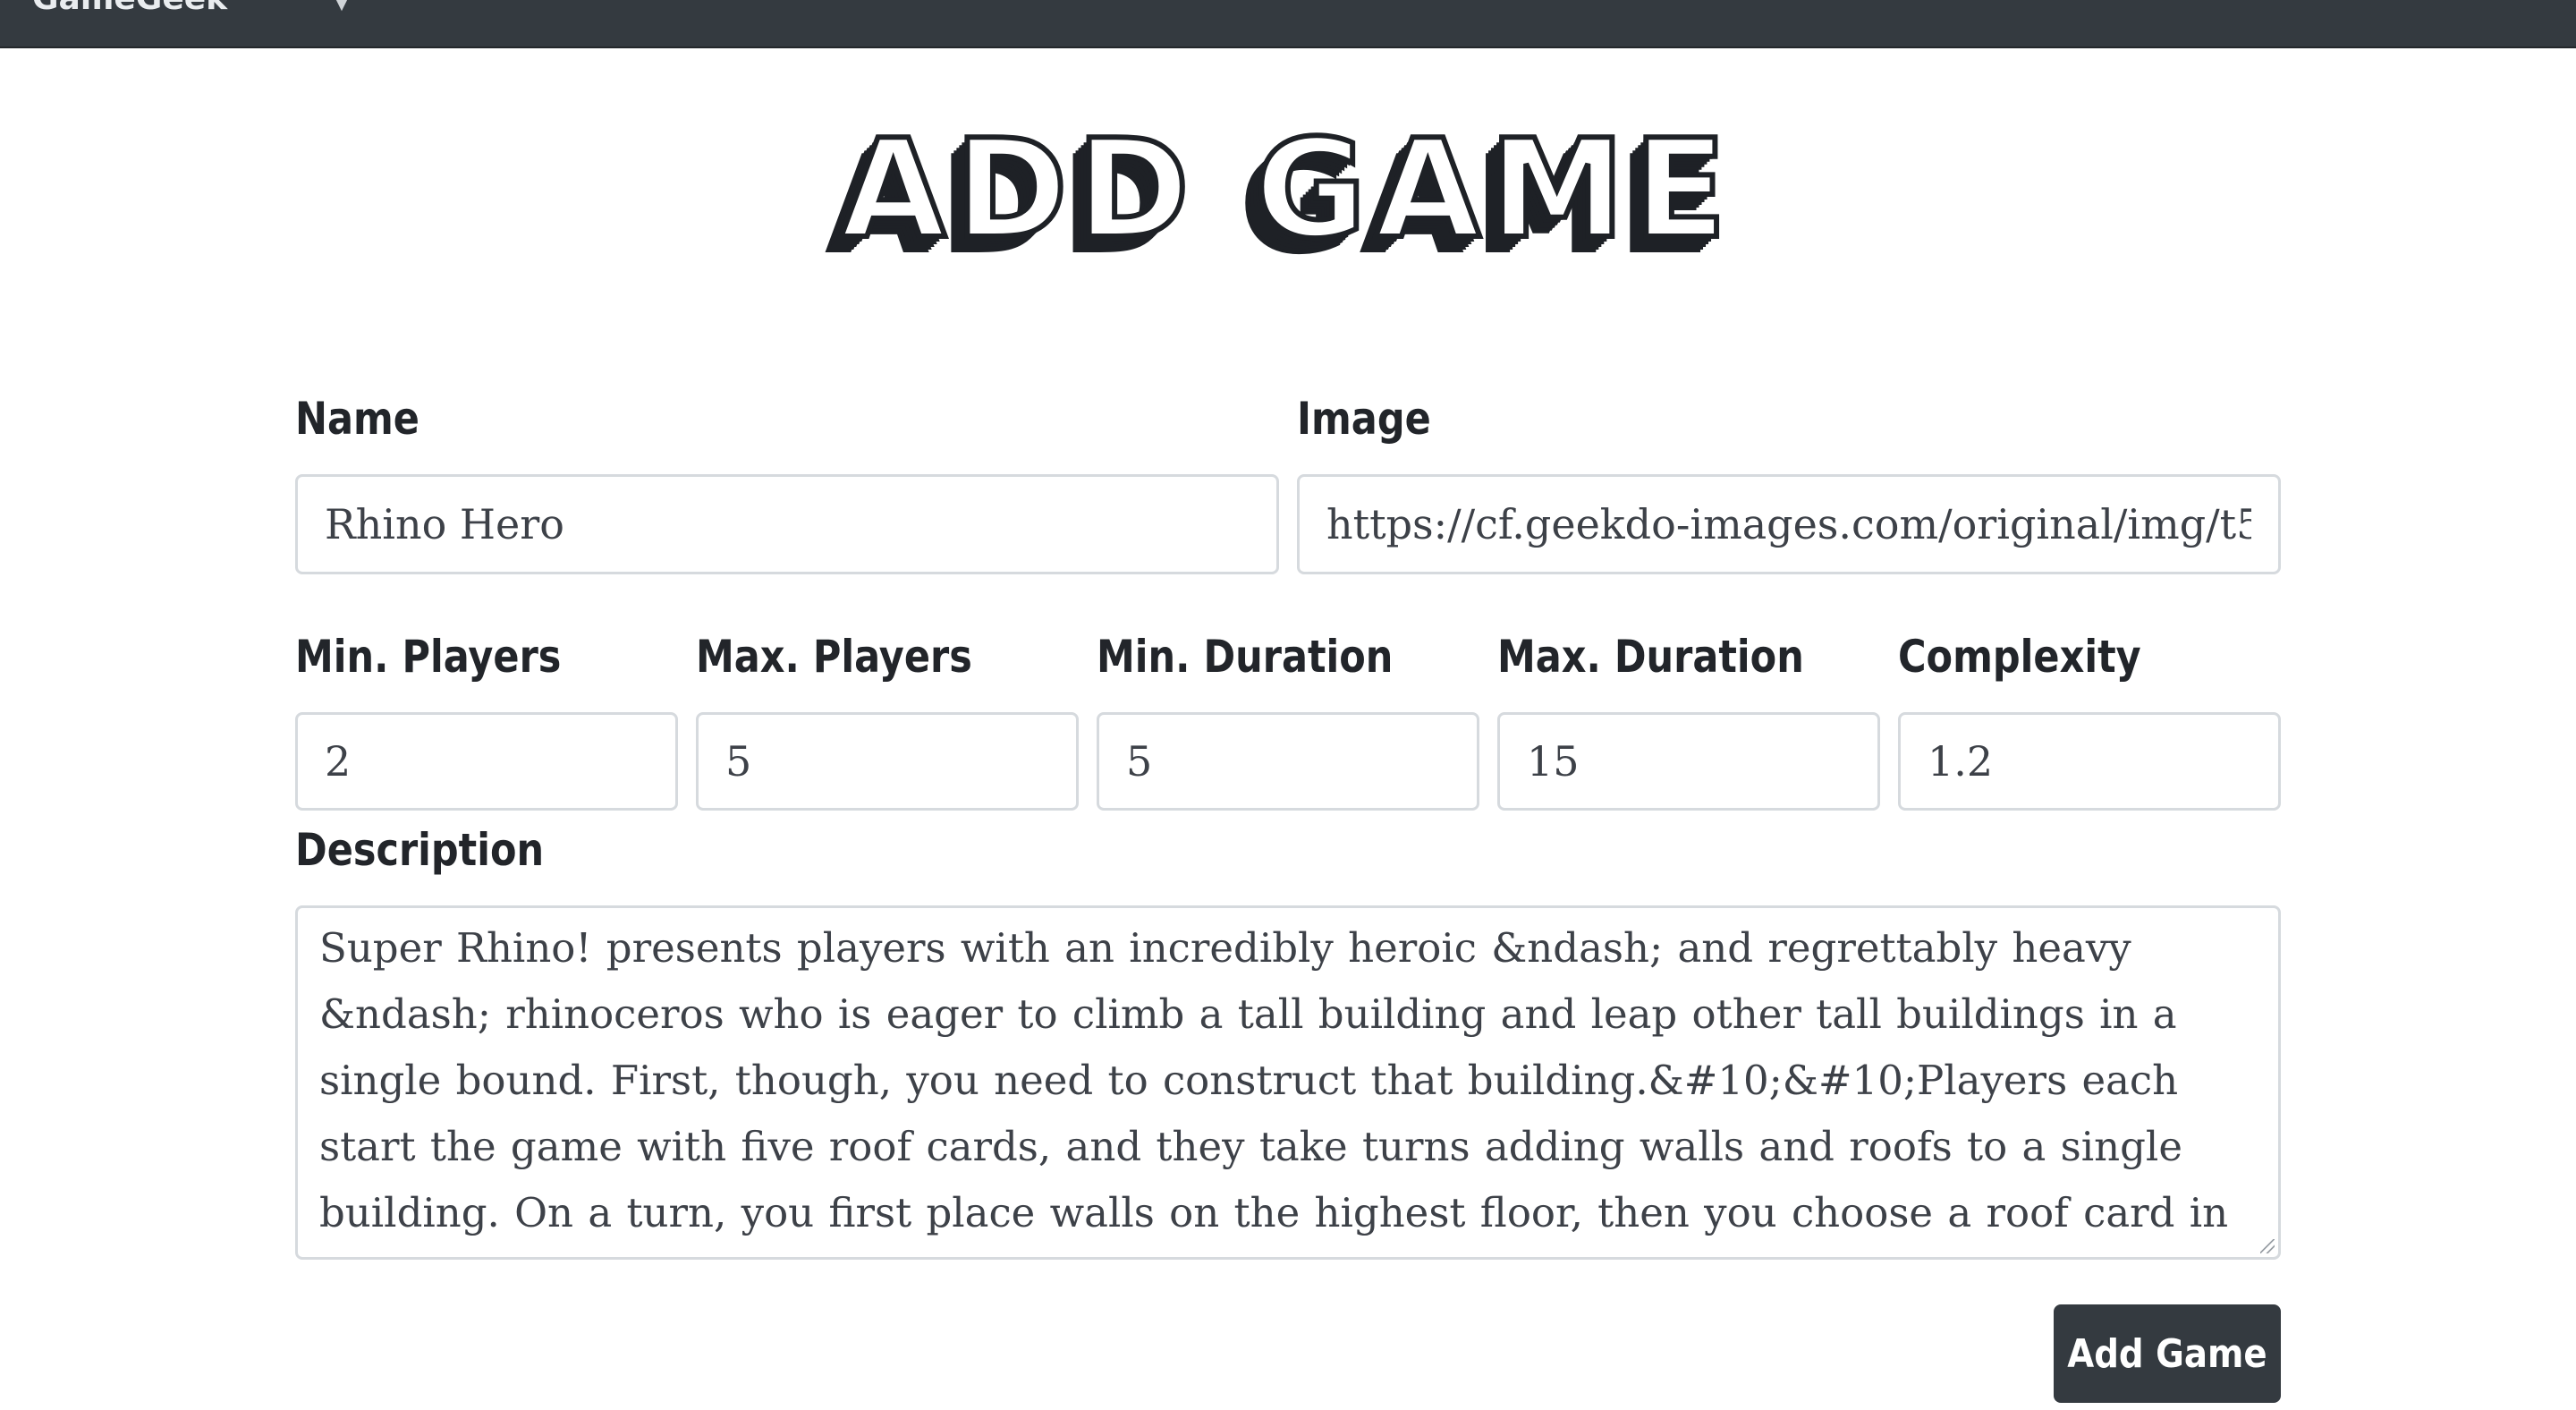 The height and width of the screenshot is (1410, 2576). What do you see at coordinates (357, 419) in the screenshot?
I see `name-label: Name` at bounding box center [357, 419].